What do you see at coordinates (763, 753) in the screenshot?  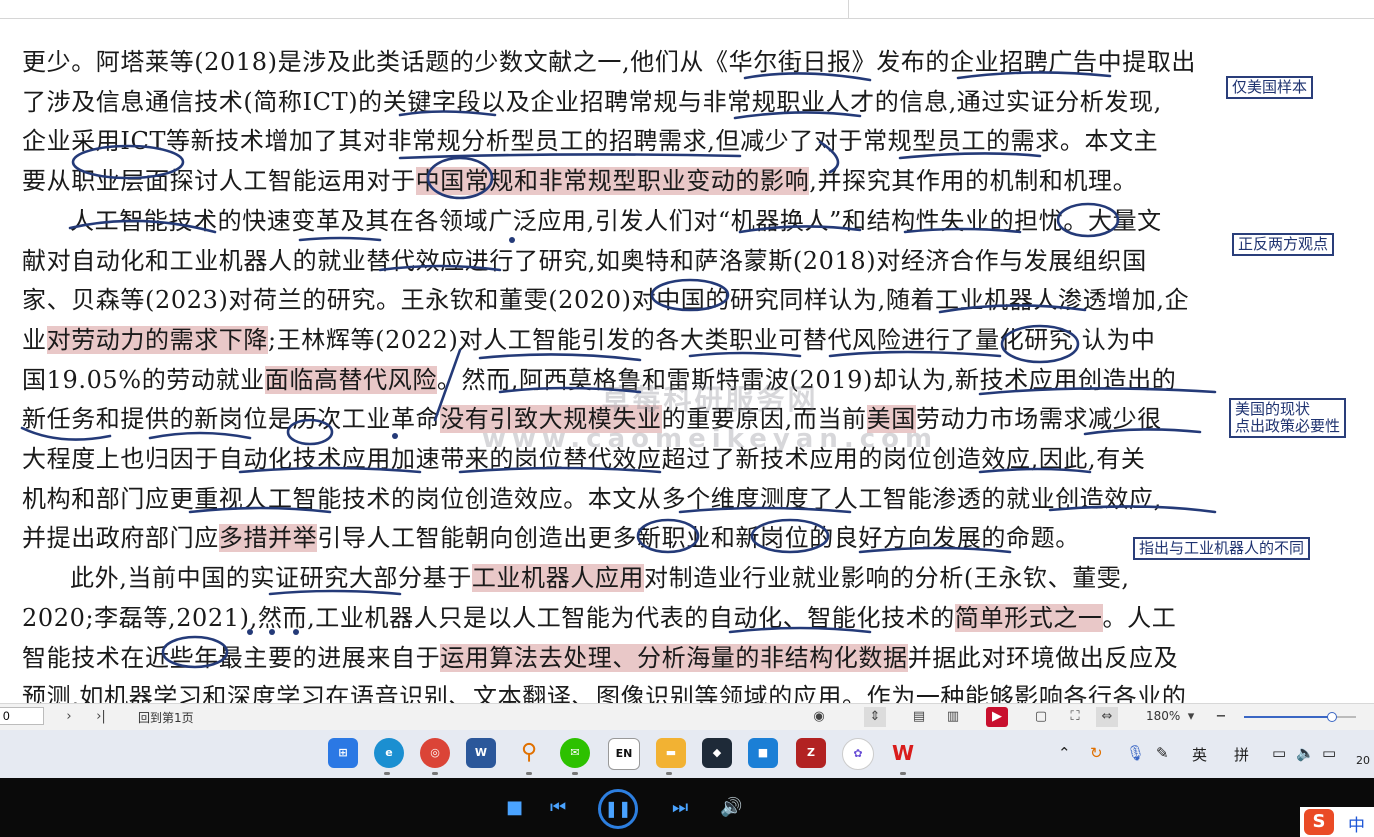 I see `blue-app-icon: ■` at bounding box center [763, 753].